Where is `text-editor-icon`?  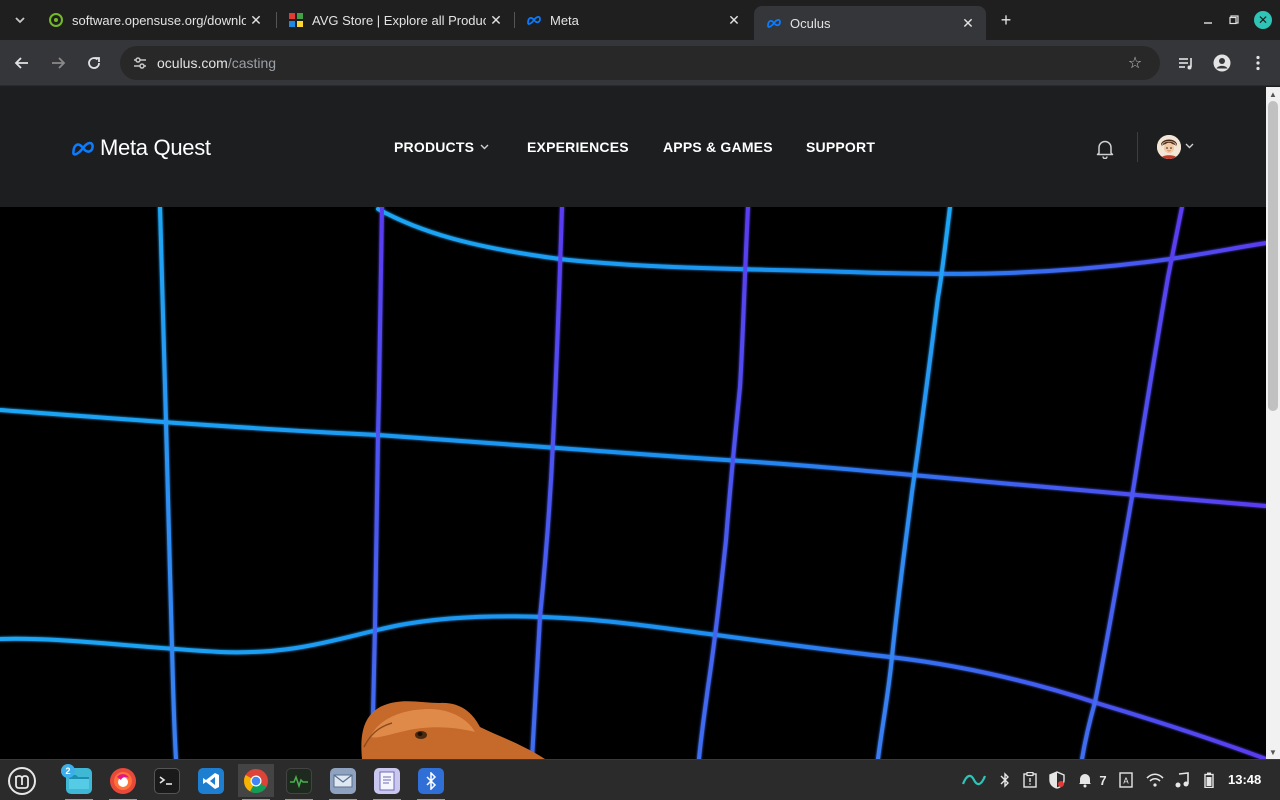
text-editor-icon is located at coordinates (387, 780).